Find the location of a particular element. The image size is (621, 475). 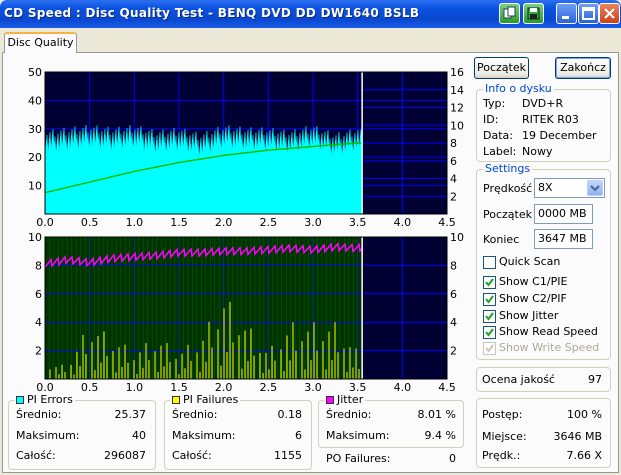

info-type-label: Typ: is located at coordinates (494, 103).